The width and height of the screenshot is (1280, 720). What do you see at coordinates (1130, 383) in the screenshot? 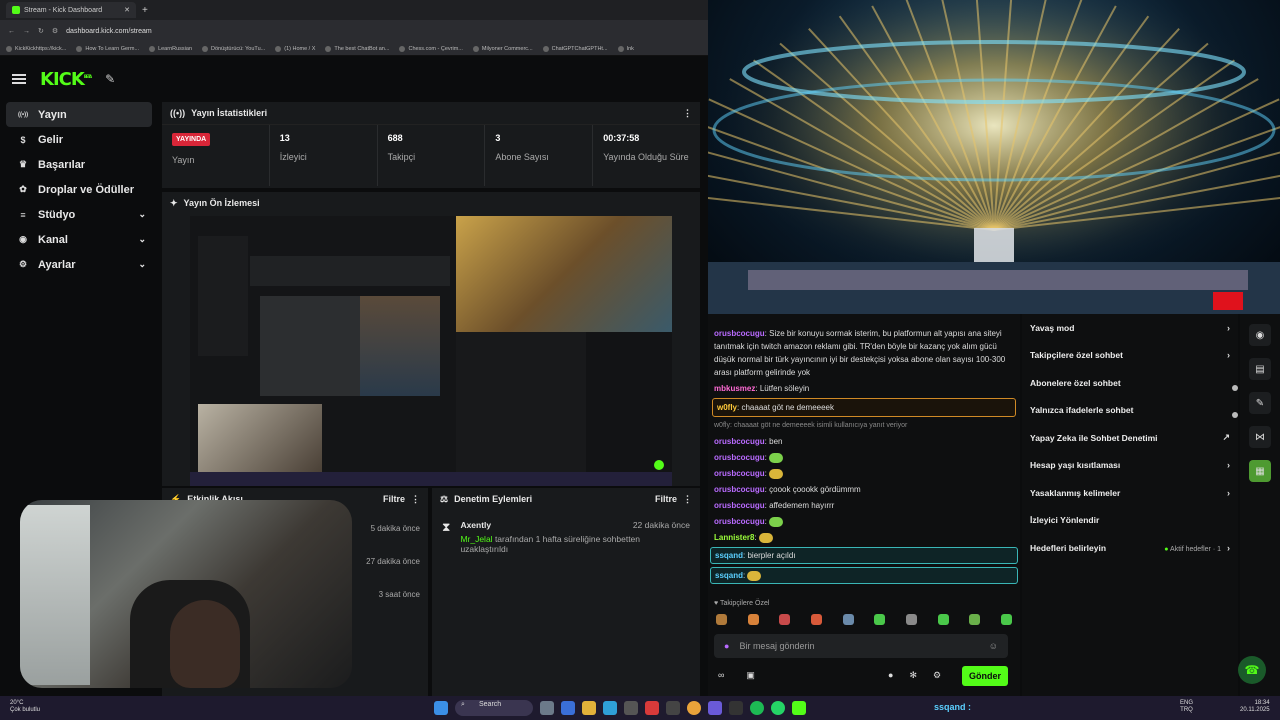
I see `chat-setting-item: Abonelere özel sohbet` at bounding box center [1130, 383].